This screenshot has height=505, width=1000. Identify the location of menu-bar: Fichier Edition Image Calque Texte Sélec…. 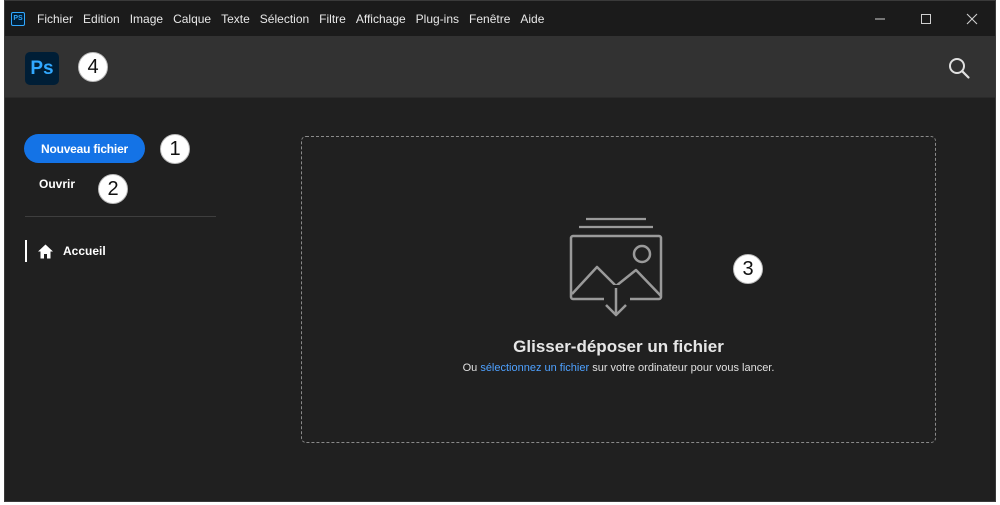
(295, 19).